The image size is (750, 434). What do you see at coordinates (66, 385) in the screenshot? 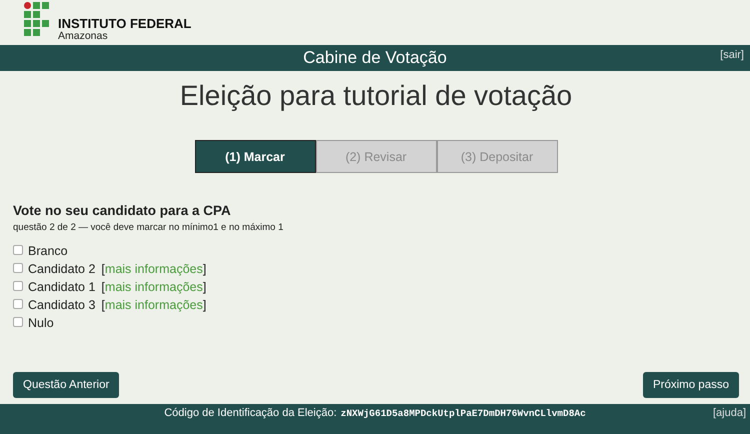
I see `previous-question-button: Questão Anterior` at bounding box center [66, 385].